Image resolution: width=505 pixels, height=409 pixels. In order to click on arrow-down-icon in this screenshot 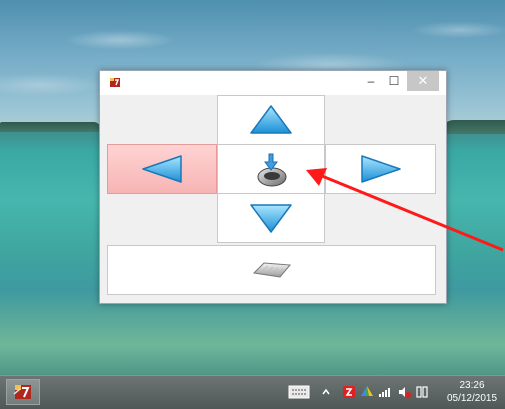, I will do `click(271, 218)`.